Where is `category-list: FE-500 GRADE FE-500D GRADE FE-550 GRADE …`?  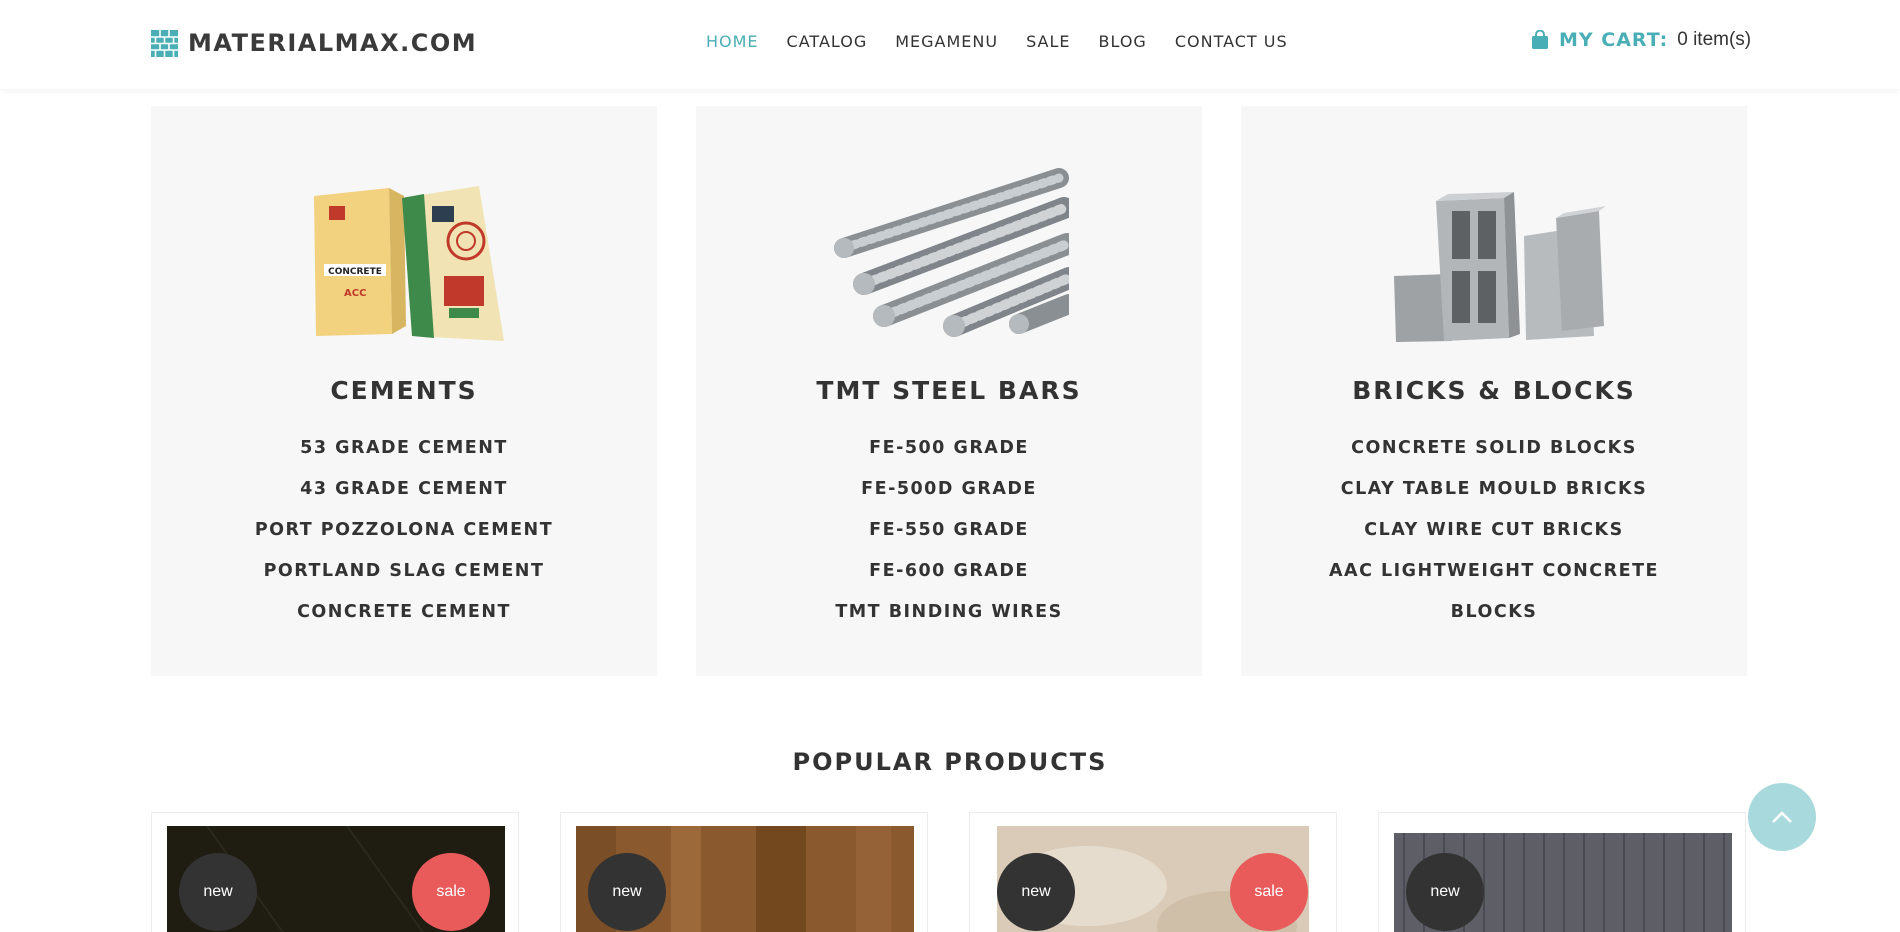
category-list: FE-500 GRADE FE-500D GRADE FE-550 GRADE … is located at coordinates (949, 530).